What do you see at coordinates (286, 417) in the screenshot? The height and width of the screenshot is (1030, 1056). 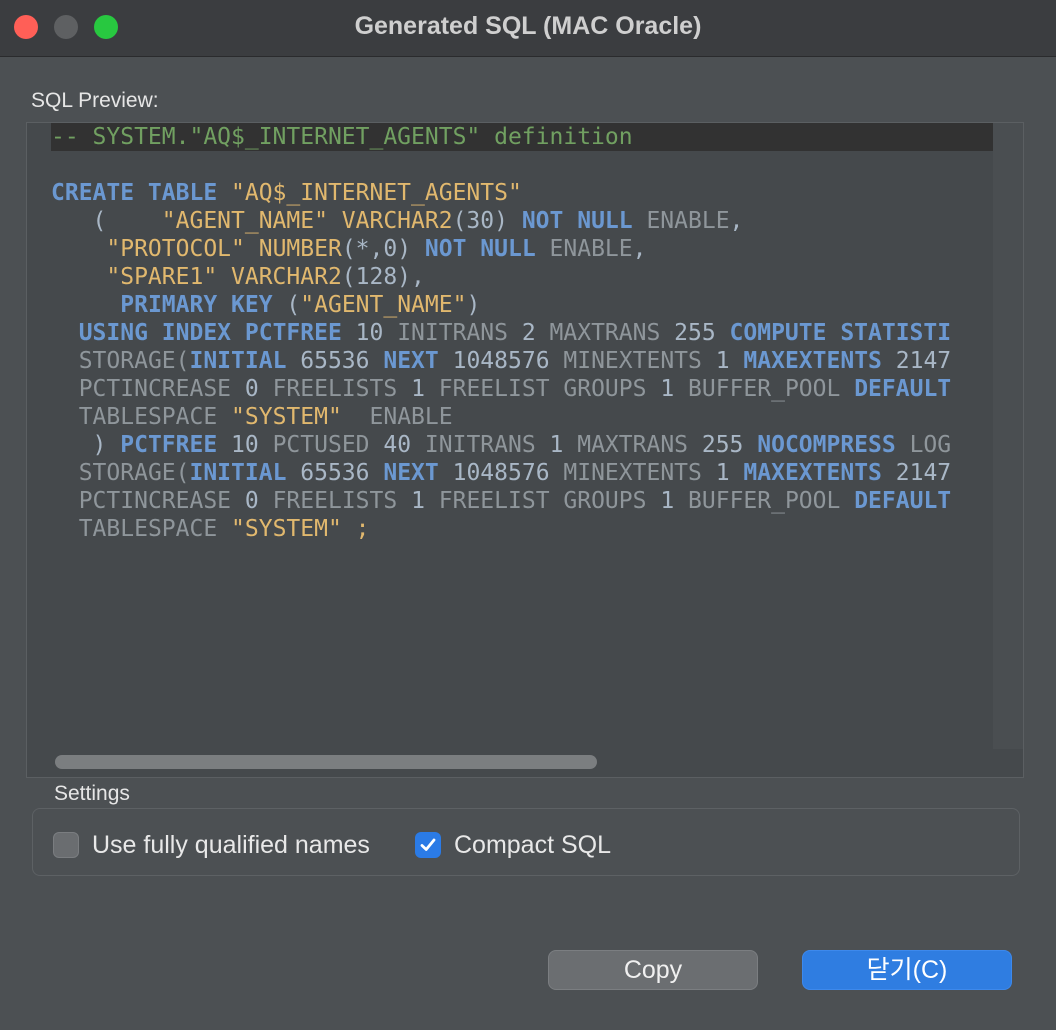 I see `code-token: "SYSTEM"` at bounding box center [286, 417].